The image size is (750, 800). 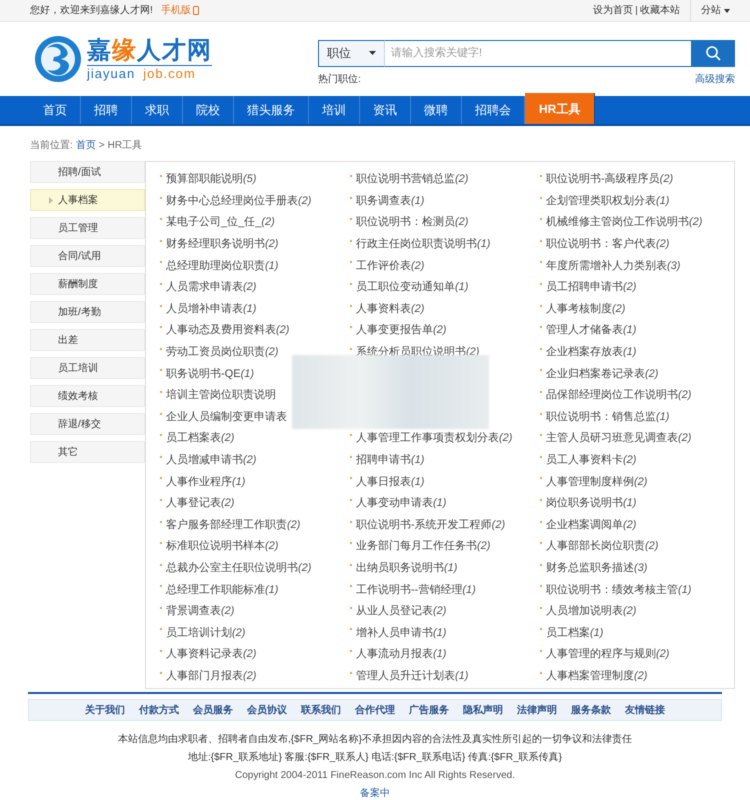 I want to click on document-link: 人事管理制度样例(2), so click(x=597, y=482).